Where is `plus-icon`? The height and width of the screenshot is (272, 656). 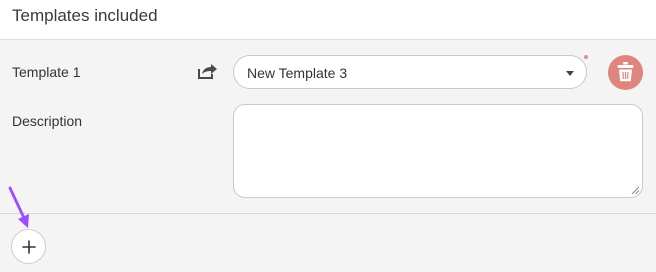 plus-icon is located at coordinates (29, 247).